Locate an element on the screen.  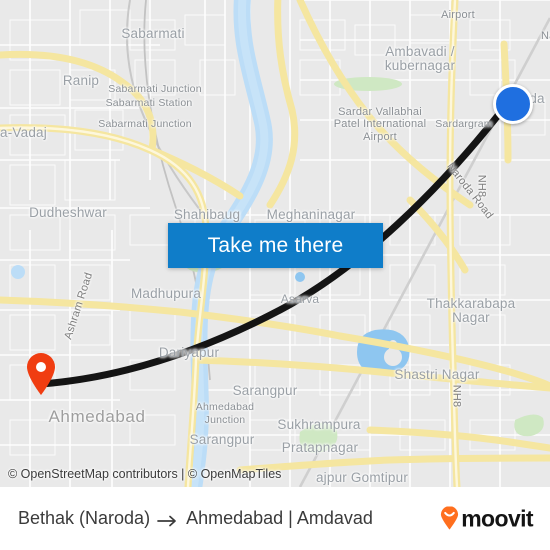
moovit-pin-icon is located at coordinates (449, 518).